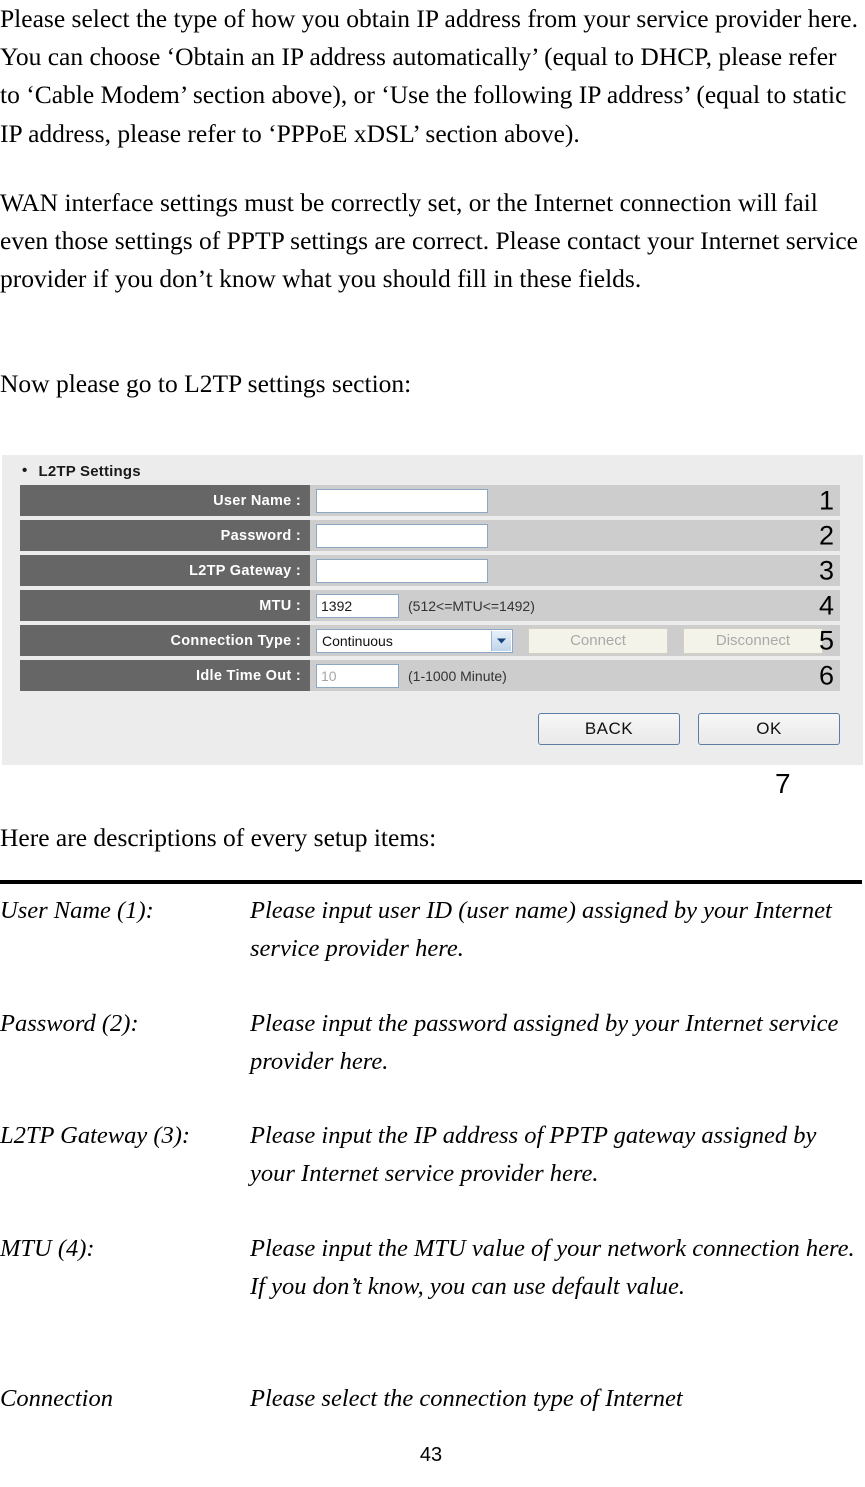 This screenshot has width=865, height=1487. Describe the element at coordinates (501, 640) in the screenshot. I see `chevron-down-icon` at that location.